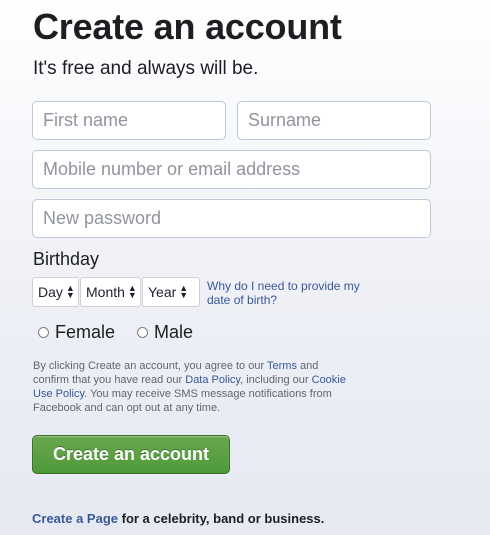 Image resolution: width=490 pixels, height=535 pixels. What do you see at coordinates (212, 380) in the screenshot?
I see `data-policy-link: Data Policy` at bounding box center [212, 380].